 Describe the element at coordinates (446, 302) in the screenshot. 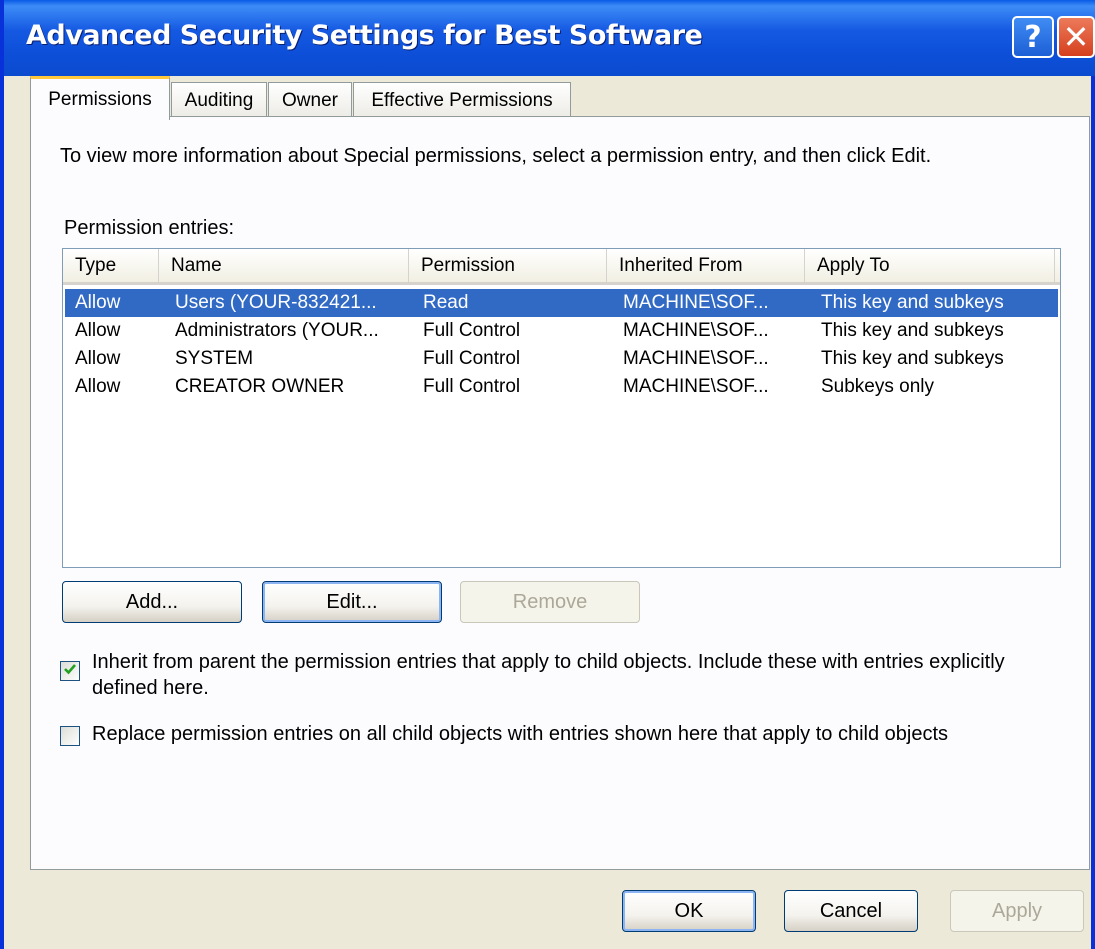

I see `cell-permission: Read` at that location.